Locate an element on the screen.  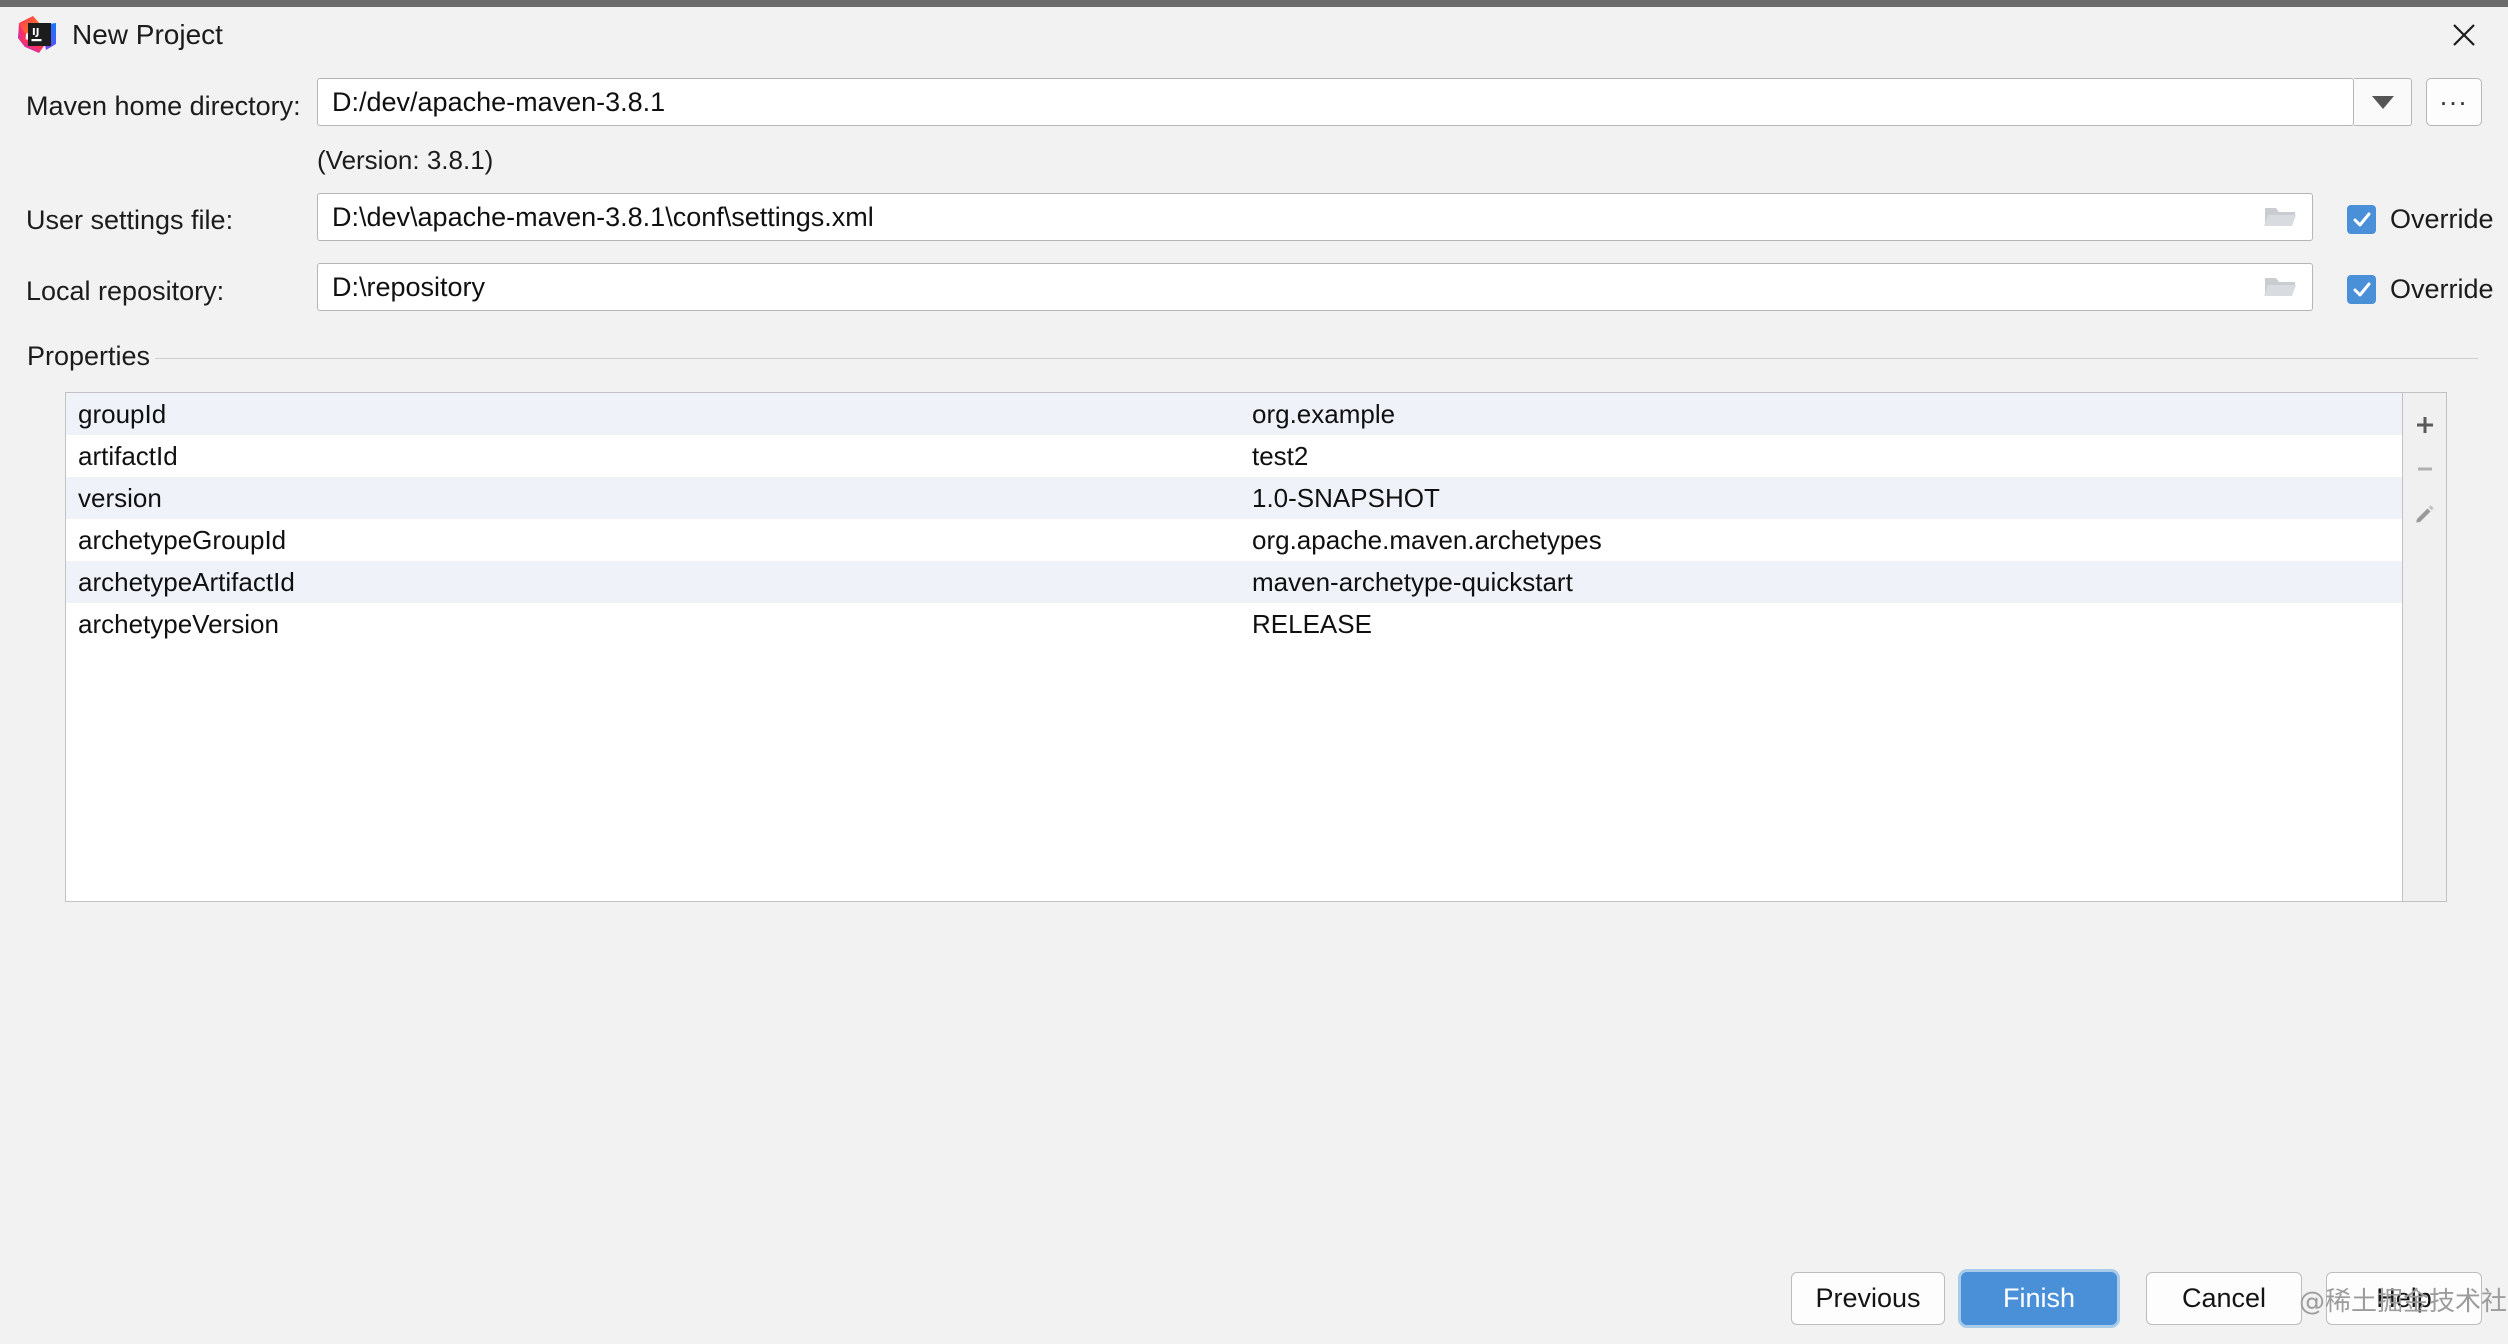
properties-table-toolbar is located at coordinates (2424, 647).